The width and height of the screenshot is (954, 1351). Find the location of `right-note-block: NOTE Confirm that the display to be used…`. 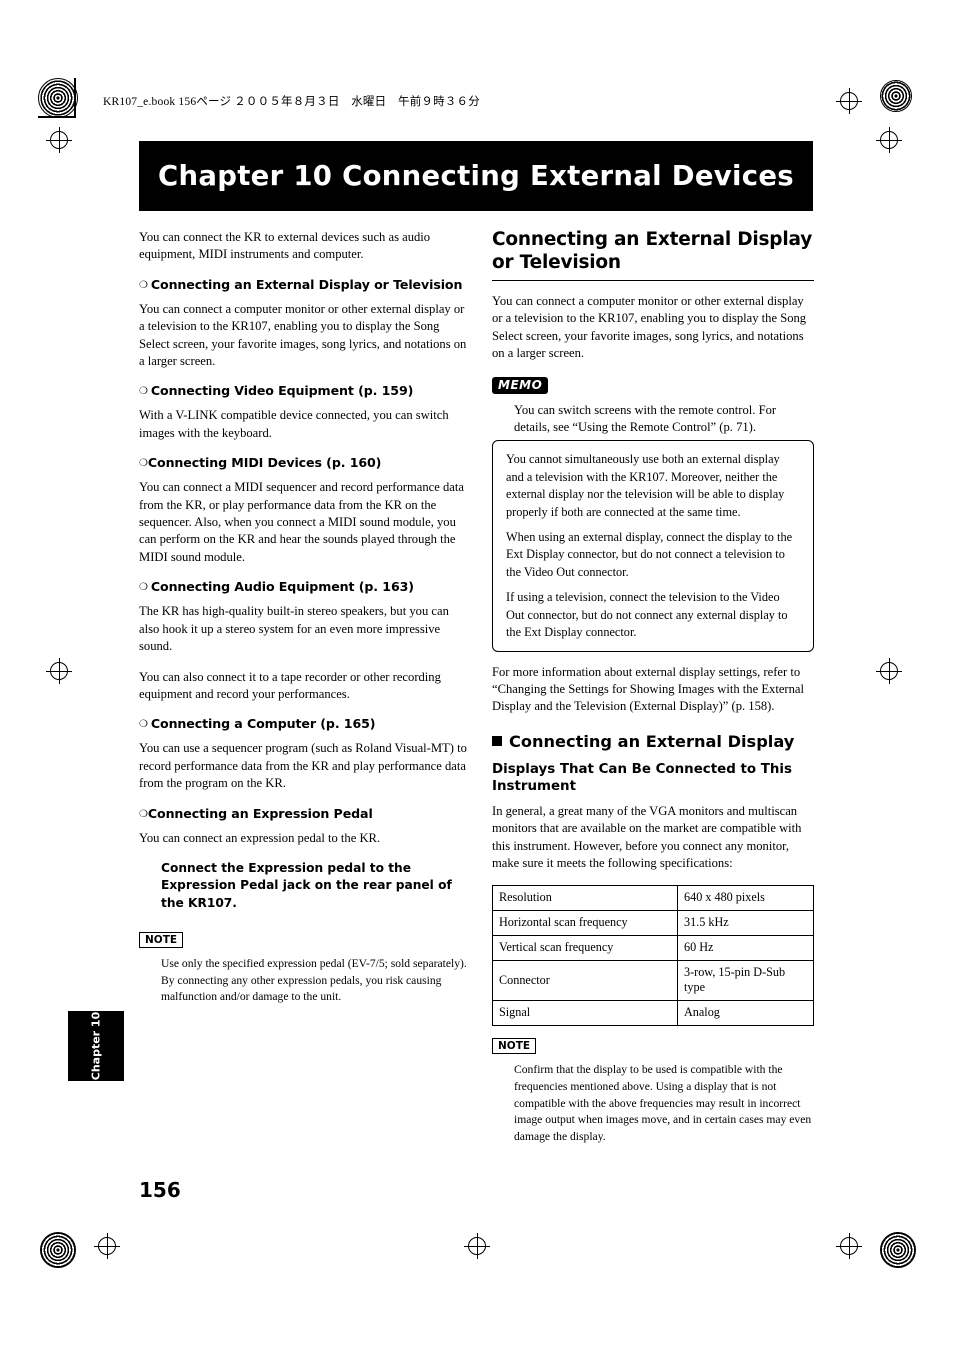

right-note-block: NOTE Confirm that the display to be used… is located at coordinates (653, 1090).